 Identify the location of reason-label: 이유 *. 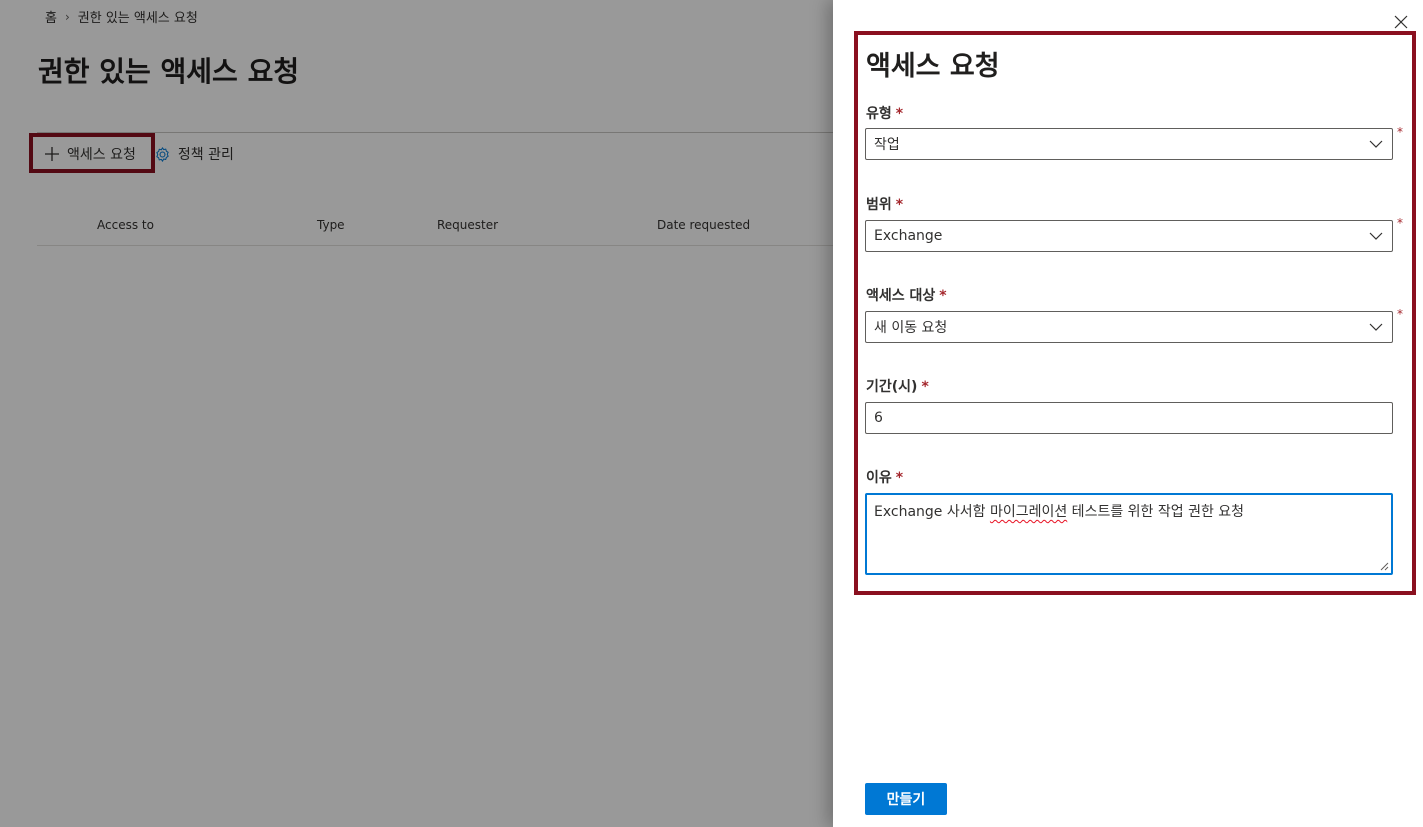
(885, 478).